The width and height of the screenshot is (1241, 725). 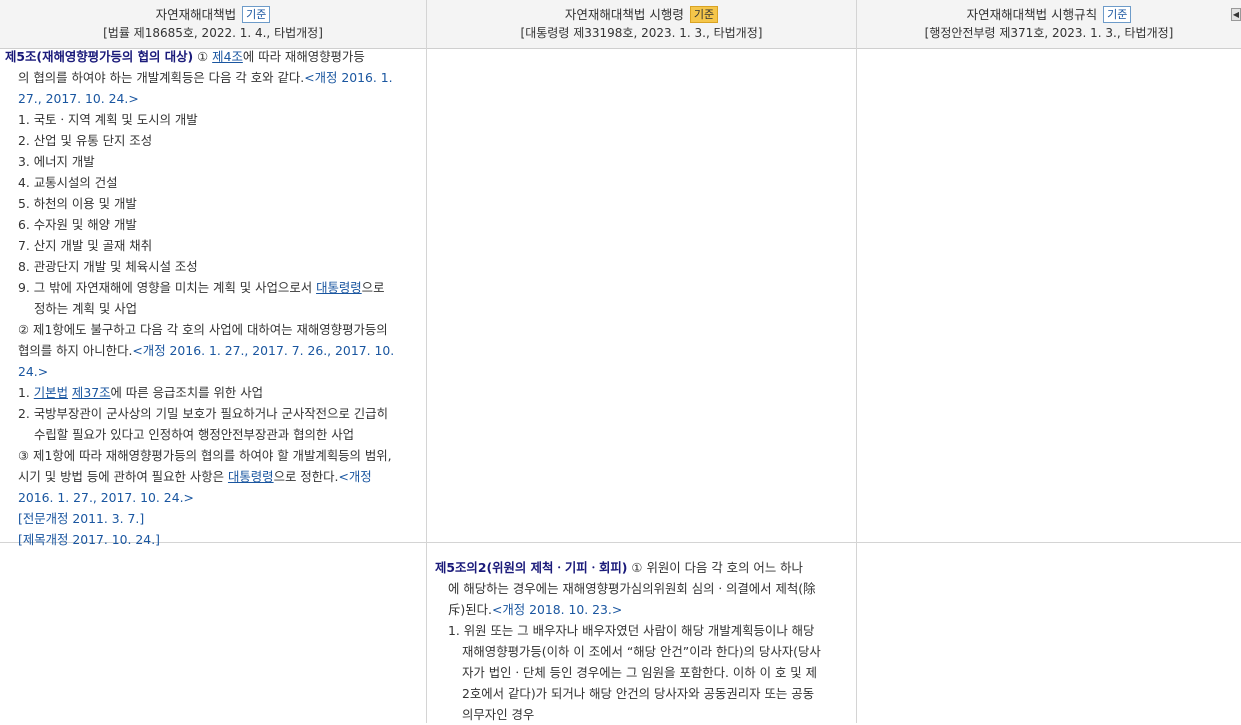 What do you see at coordinates (557, 609) in the screenshot?
I see `revision-note: <개정 2018. 10. 23.>` at bounding box center [557, 609].